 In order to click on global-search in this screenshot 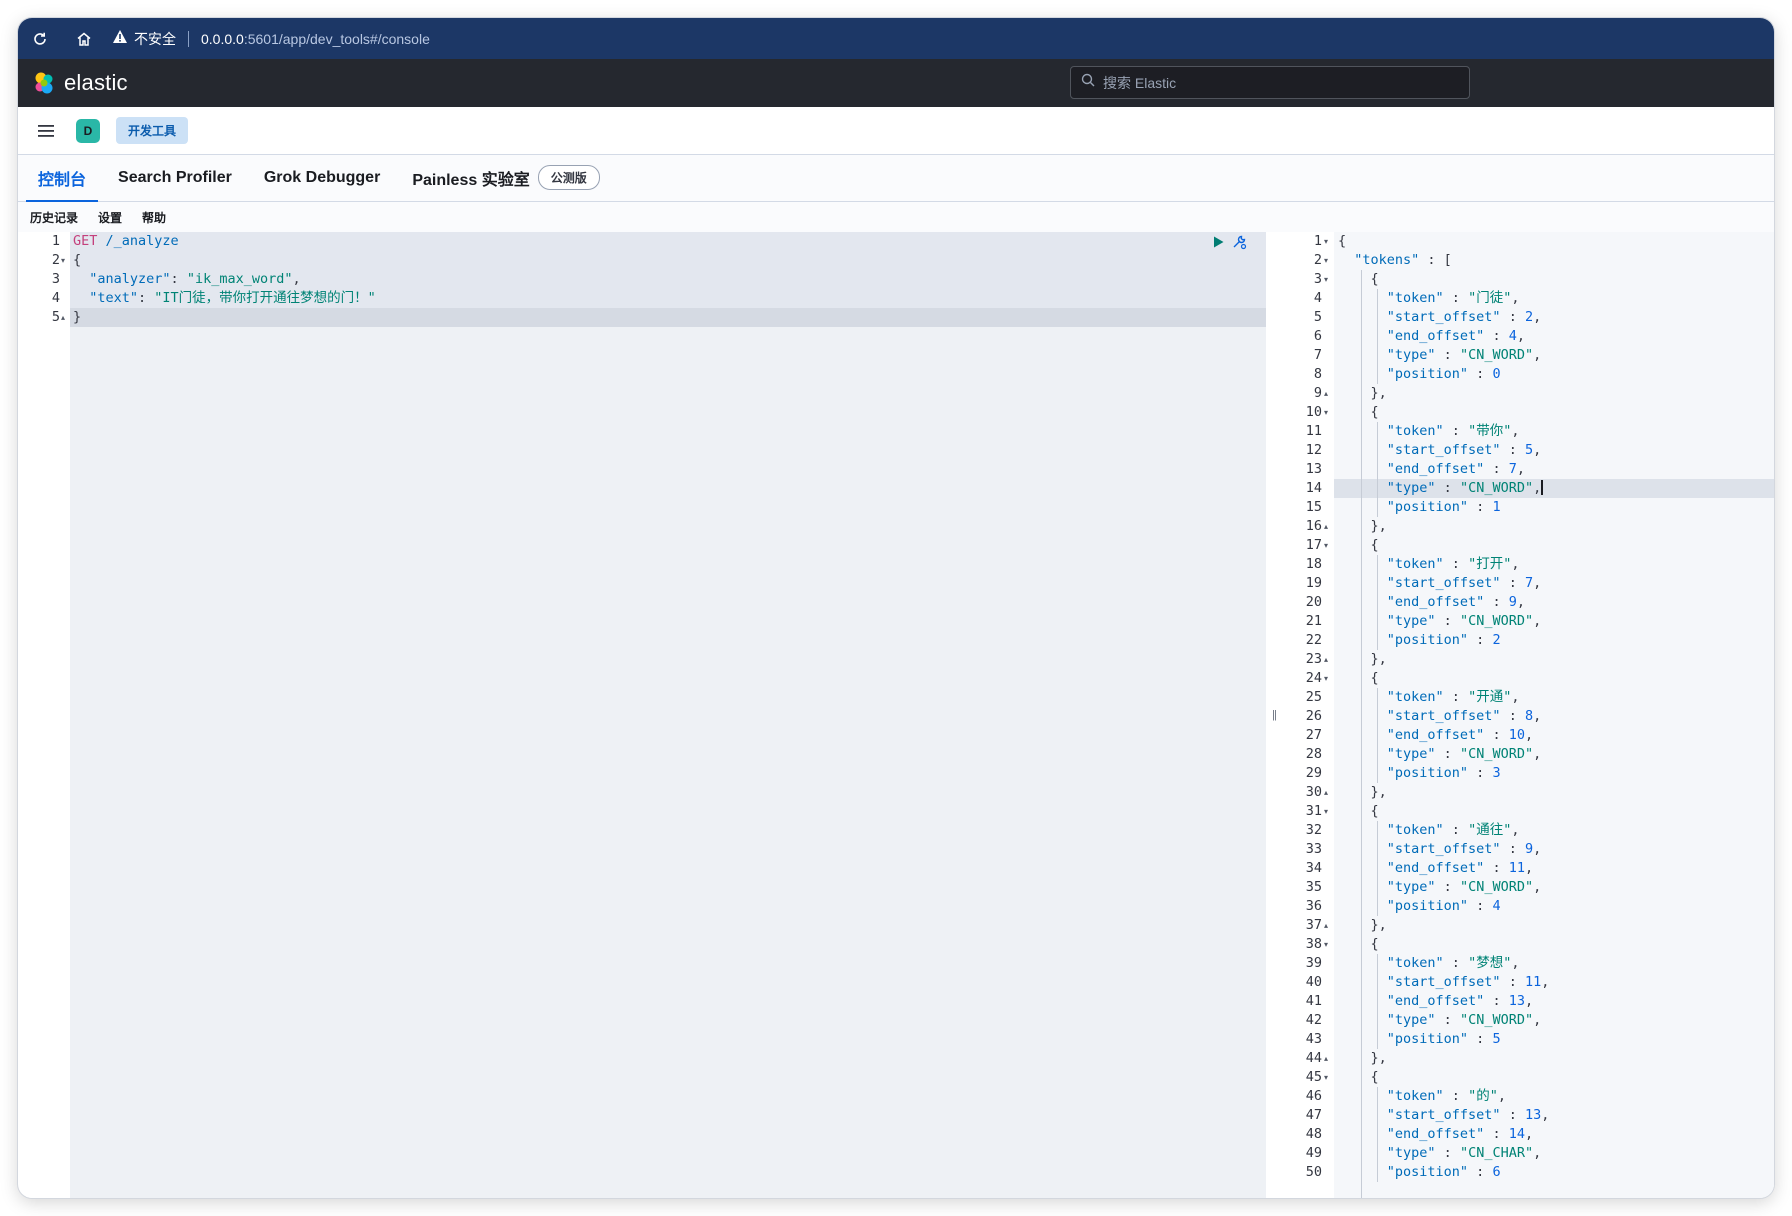, I will do `click(1270, 82)`.